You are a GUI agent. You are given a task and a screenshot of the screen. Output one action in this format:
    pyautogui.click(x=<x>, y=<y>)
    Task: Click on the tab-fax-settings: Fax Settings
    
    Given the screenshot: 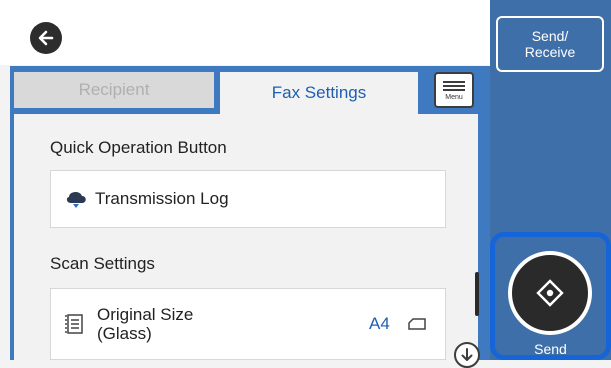 What is the action you would take?
    pyautogui.click(x=319, y=93)
    